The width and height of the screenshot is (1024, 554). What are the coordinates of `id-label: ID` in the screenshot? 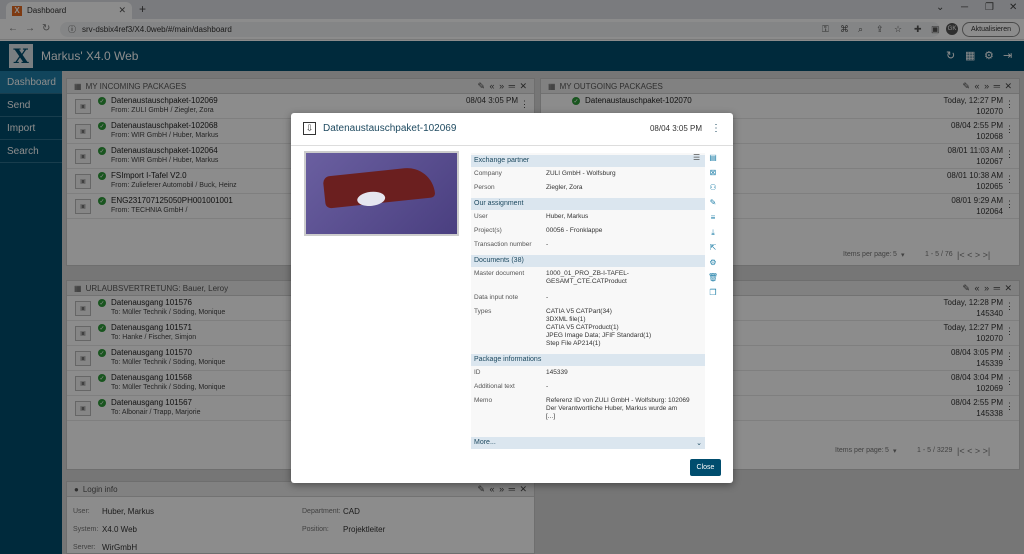 It's located at (477, 372).